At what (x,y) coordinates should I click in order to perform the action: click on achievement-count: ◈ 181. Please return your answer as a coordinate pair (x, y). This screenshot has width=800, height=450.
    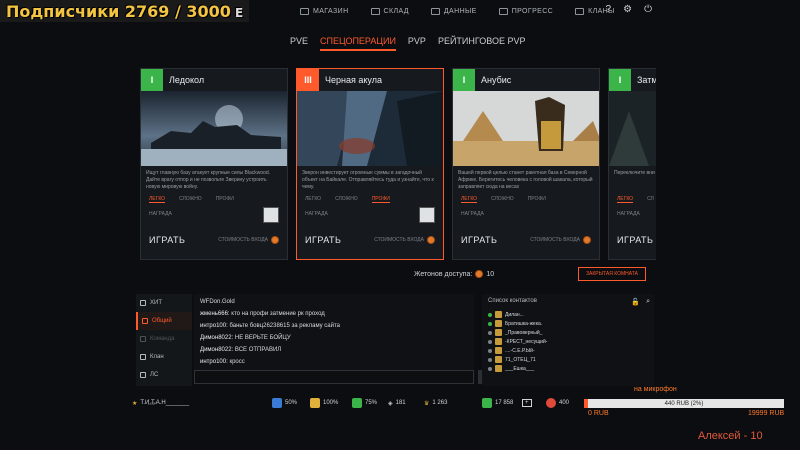
    Looking at the image, I should click on (397, 403).